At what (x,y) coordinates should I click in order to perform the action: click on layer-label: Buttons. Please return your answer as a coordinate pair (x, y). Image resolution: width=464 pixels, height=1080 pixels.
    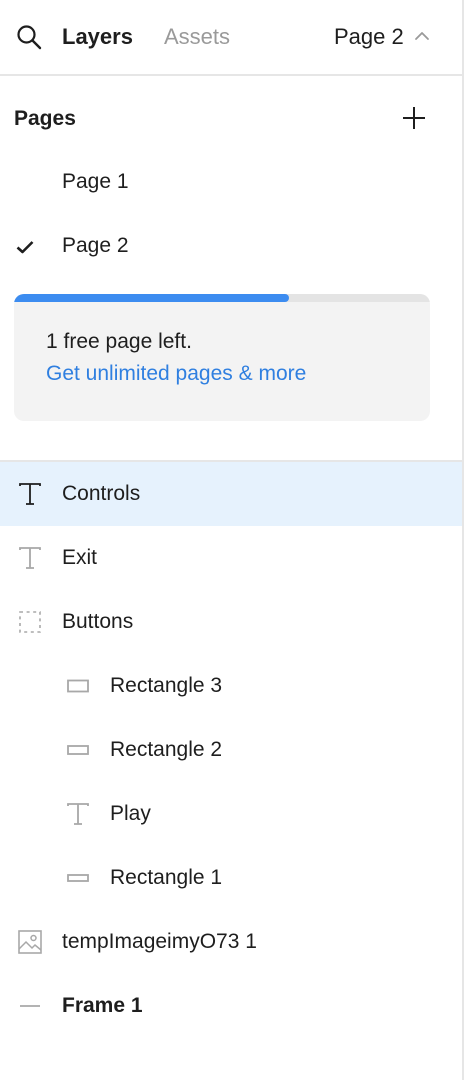
    Looking at the image, I should click on (98, 621).